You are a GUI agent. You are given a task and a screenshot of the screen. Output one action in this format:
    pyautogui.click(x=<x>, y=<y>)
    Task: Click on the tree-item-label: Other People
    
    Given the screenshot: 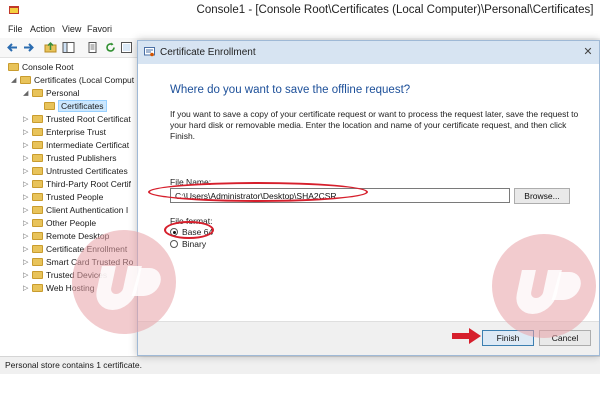 What is the action you would take?
    pyautogui.click(x=71, y=223)
    